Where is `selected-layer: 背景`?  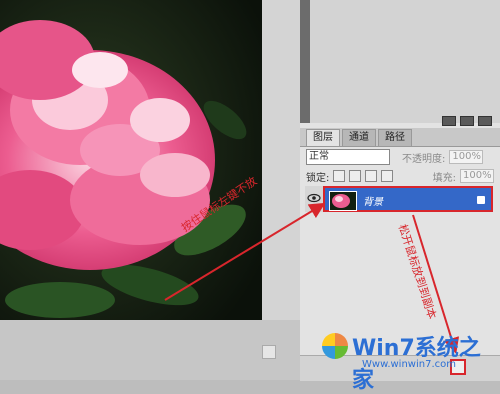 selected-layer: 背景 is located at coordinates (408, 199).